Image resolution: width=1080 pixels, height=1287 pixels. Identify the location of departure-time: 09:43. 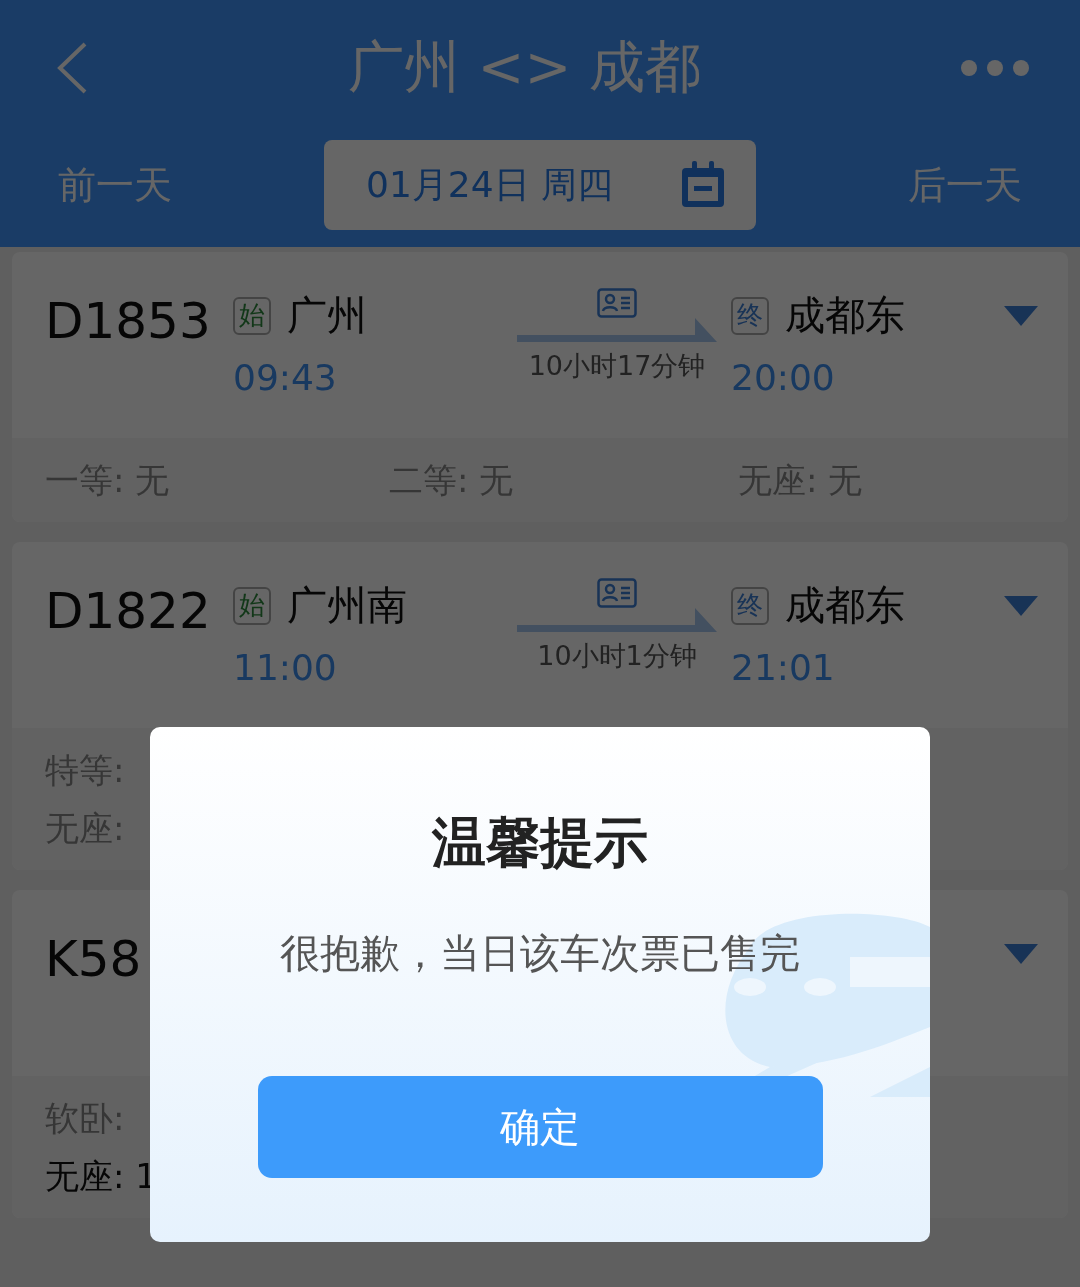
(285, 377).